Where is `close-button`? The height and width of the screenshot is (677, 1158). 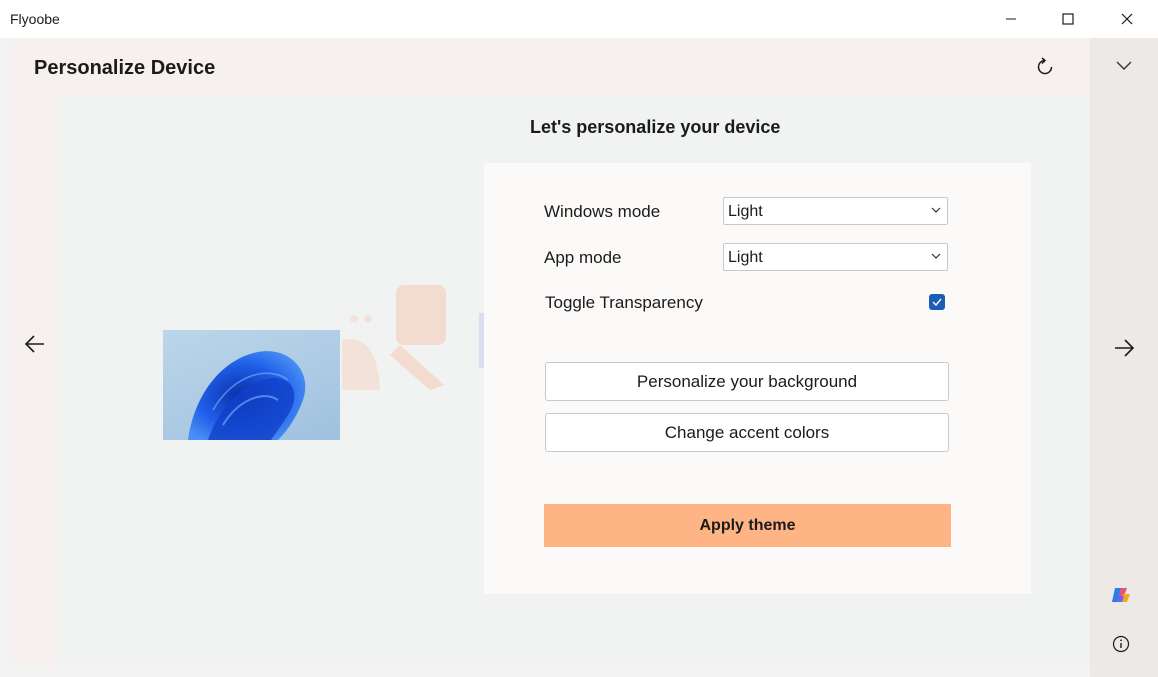 close-button is located at coordinates (1127, 19).